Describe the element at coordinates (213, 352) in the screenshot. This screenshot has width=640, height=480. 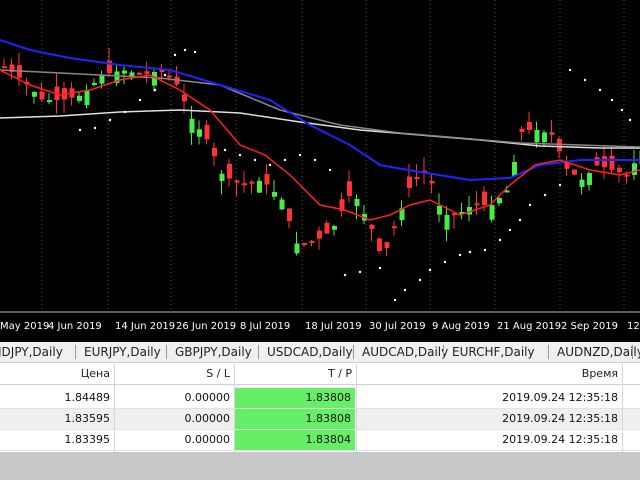
I see `chart-tab: GBPJPY,Daily` at that location.